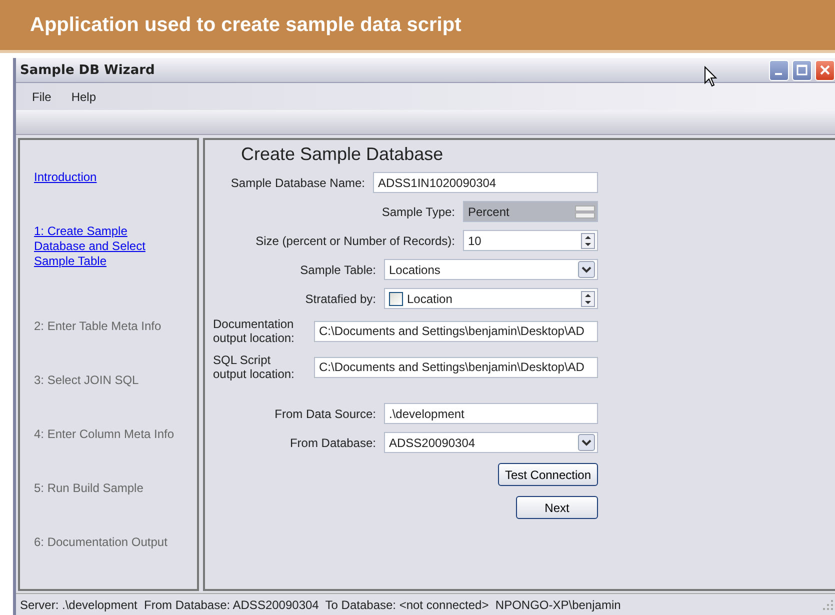  Describe the element at coordinates (491, 413) in the screenshot. I see `text-field: .\development` at that location.